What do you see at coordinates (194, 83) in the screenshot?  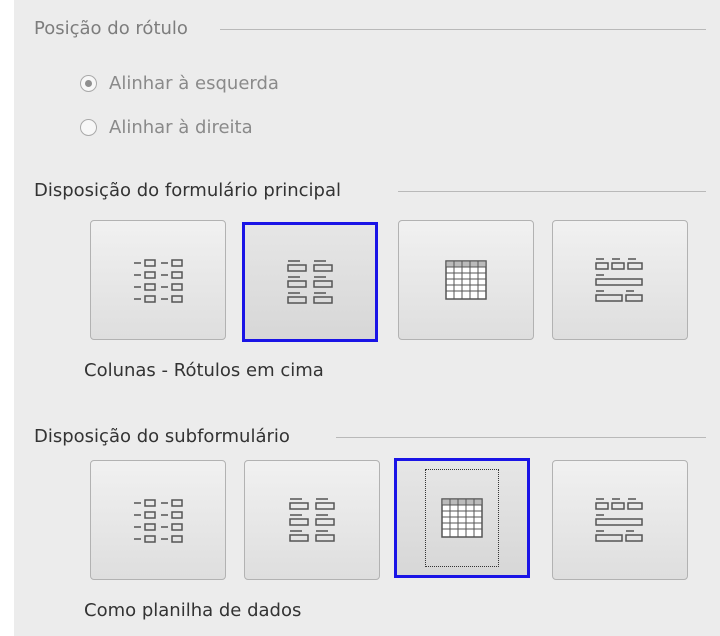 I see `radio-label-align-left: Alinhar à esquerda` at bounding box center [194, 83].